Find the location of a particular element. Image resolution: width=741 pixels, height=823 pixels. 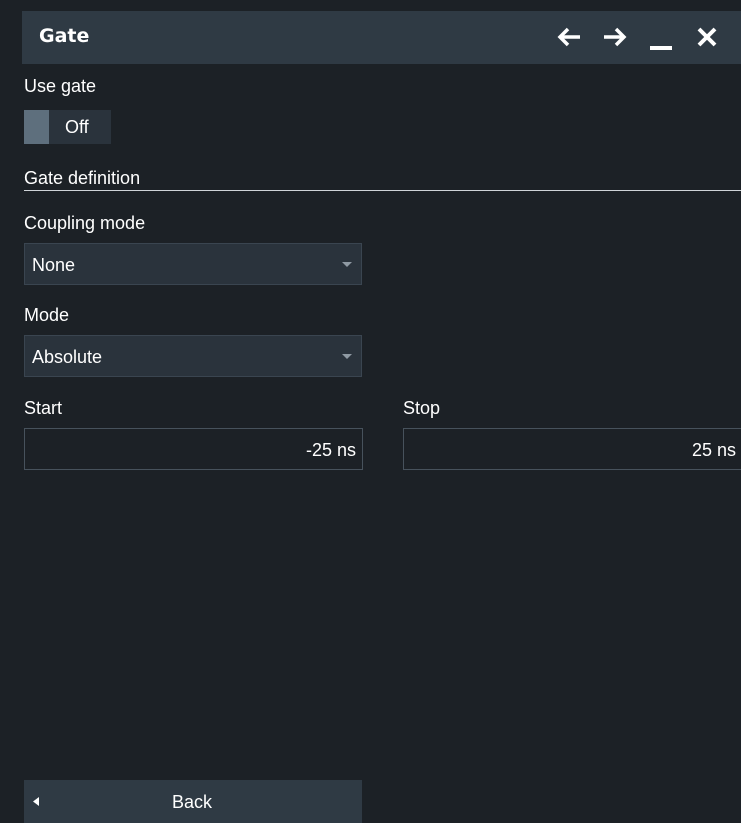

back-button: Back is located at coordinates (193, 801).